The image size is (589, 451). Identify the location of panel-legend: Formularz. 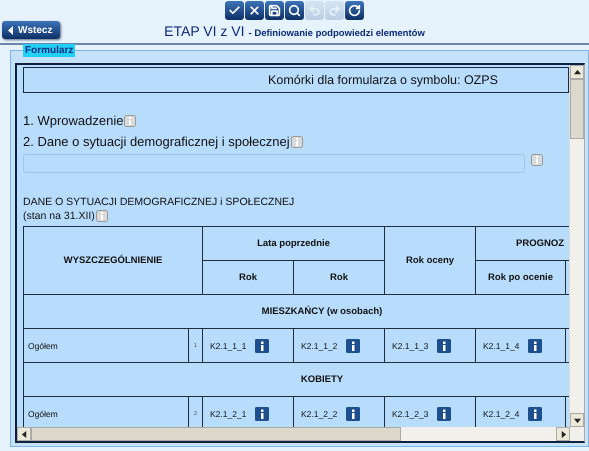
(49, 50).